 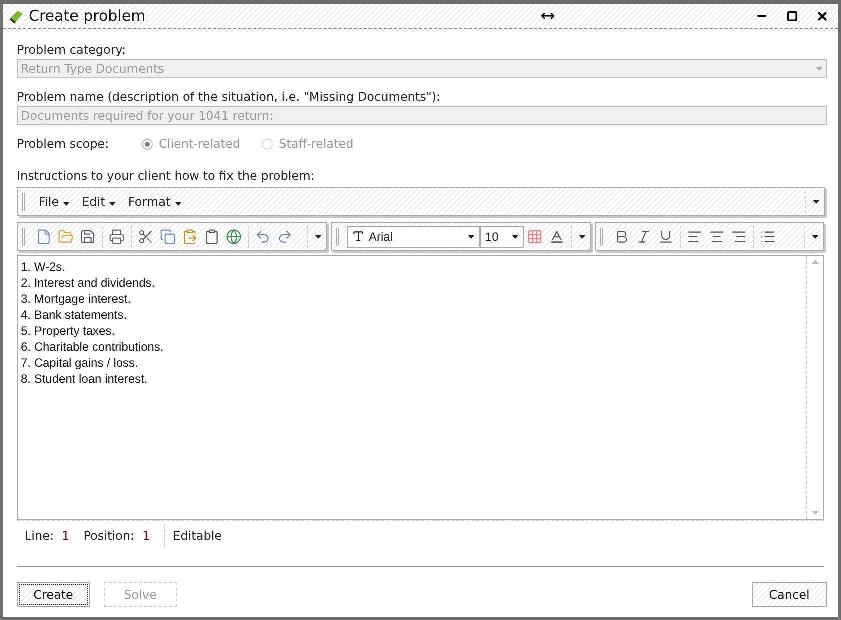 I want to click on size-select: 10, so click(x=502, y=237).